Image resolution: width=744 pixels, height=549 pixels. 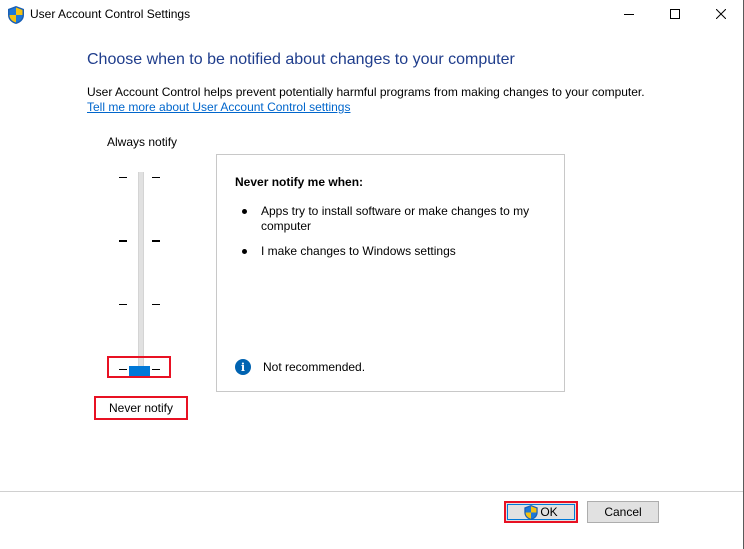 What do you see at coordinates (358, 251) in the screenshot?
I see `panel-bullet: I make changes to Windows settings` at bounding box center [358, 251].